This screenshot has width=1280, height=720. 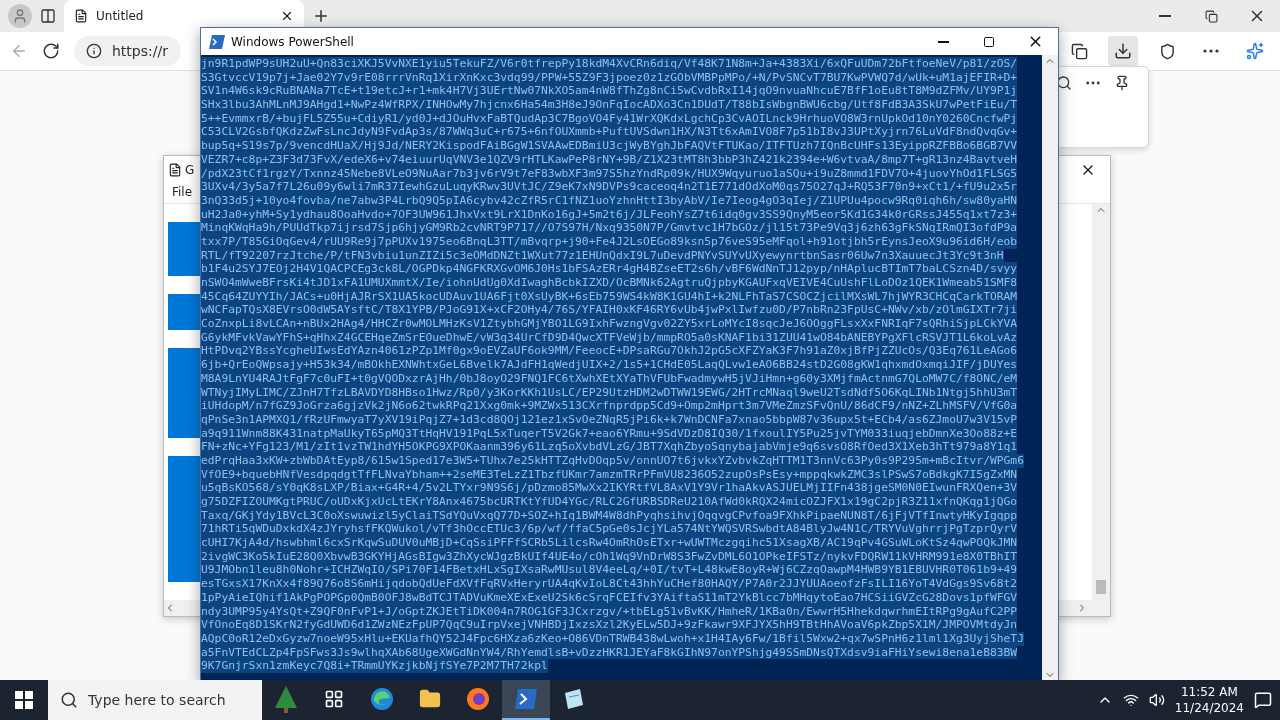 What do you see at coordinates (334, 699) in the screenshot?
I see `task-view-icon` at bounding box center [334, 699].